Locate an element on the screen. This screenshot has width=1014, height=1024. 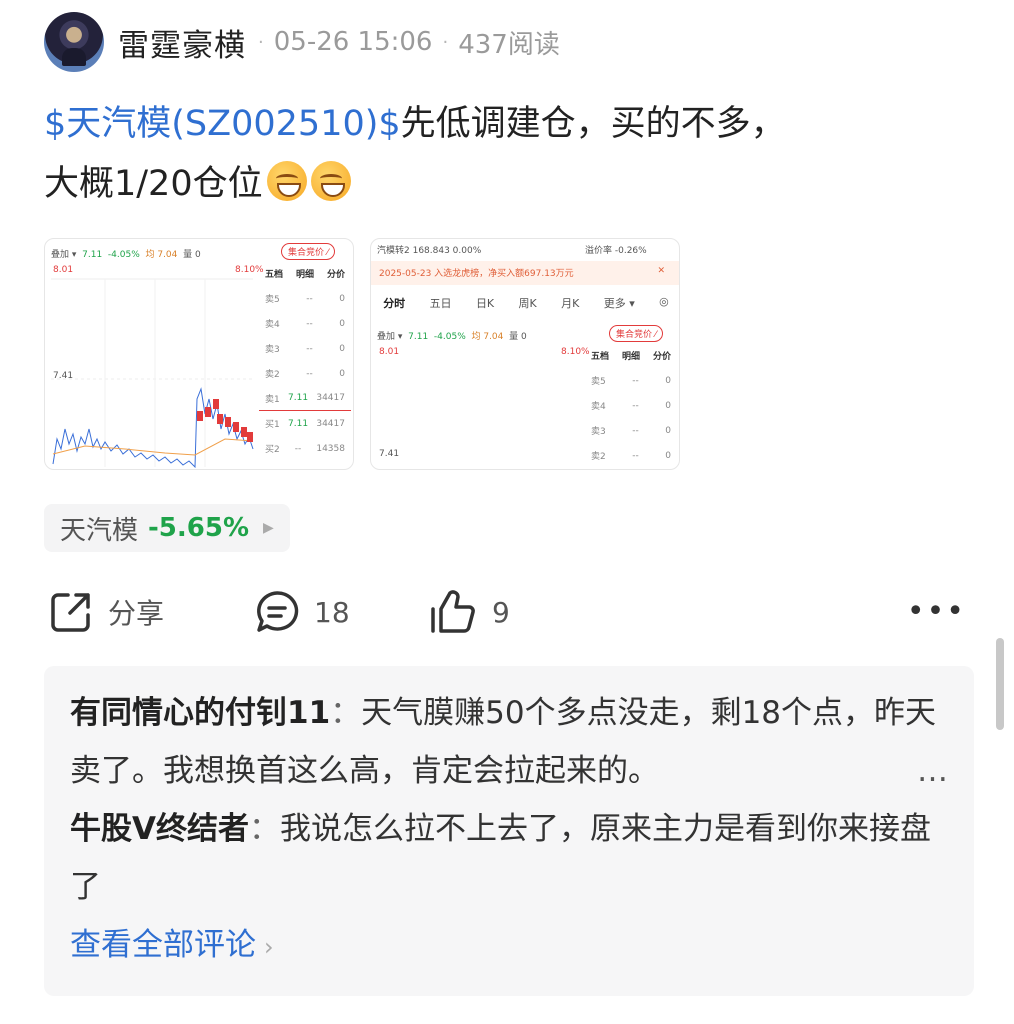
chip-stock-name: 天汽模 is located at coordinates (99, 530).